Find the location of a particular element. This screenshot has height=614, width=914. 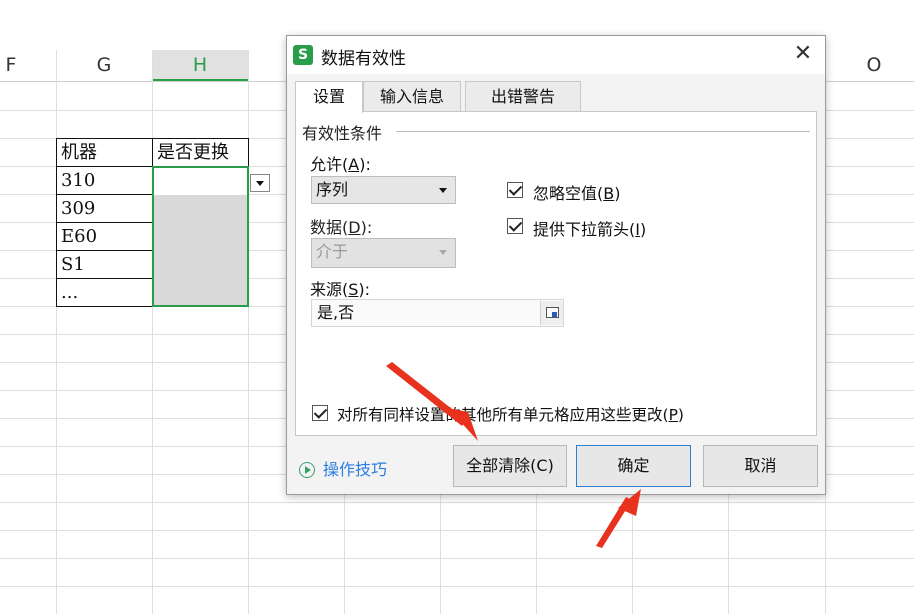

apply-all-label: 对所有同样设置的其他所有单元格应用这些更改(P) is located at coordinates (510, 414).